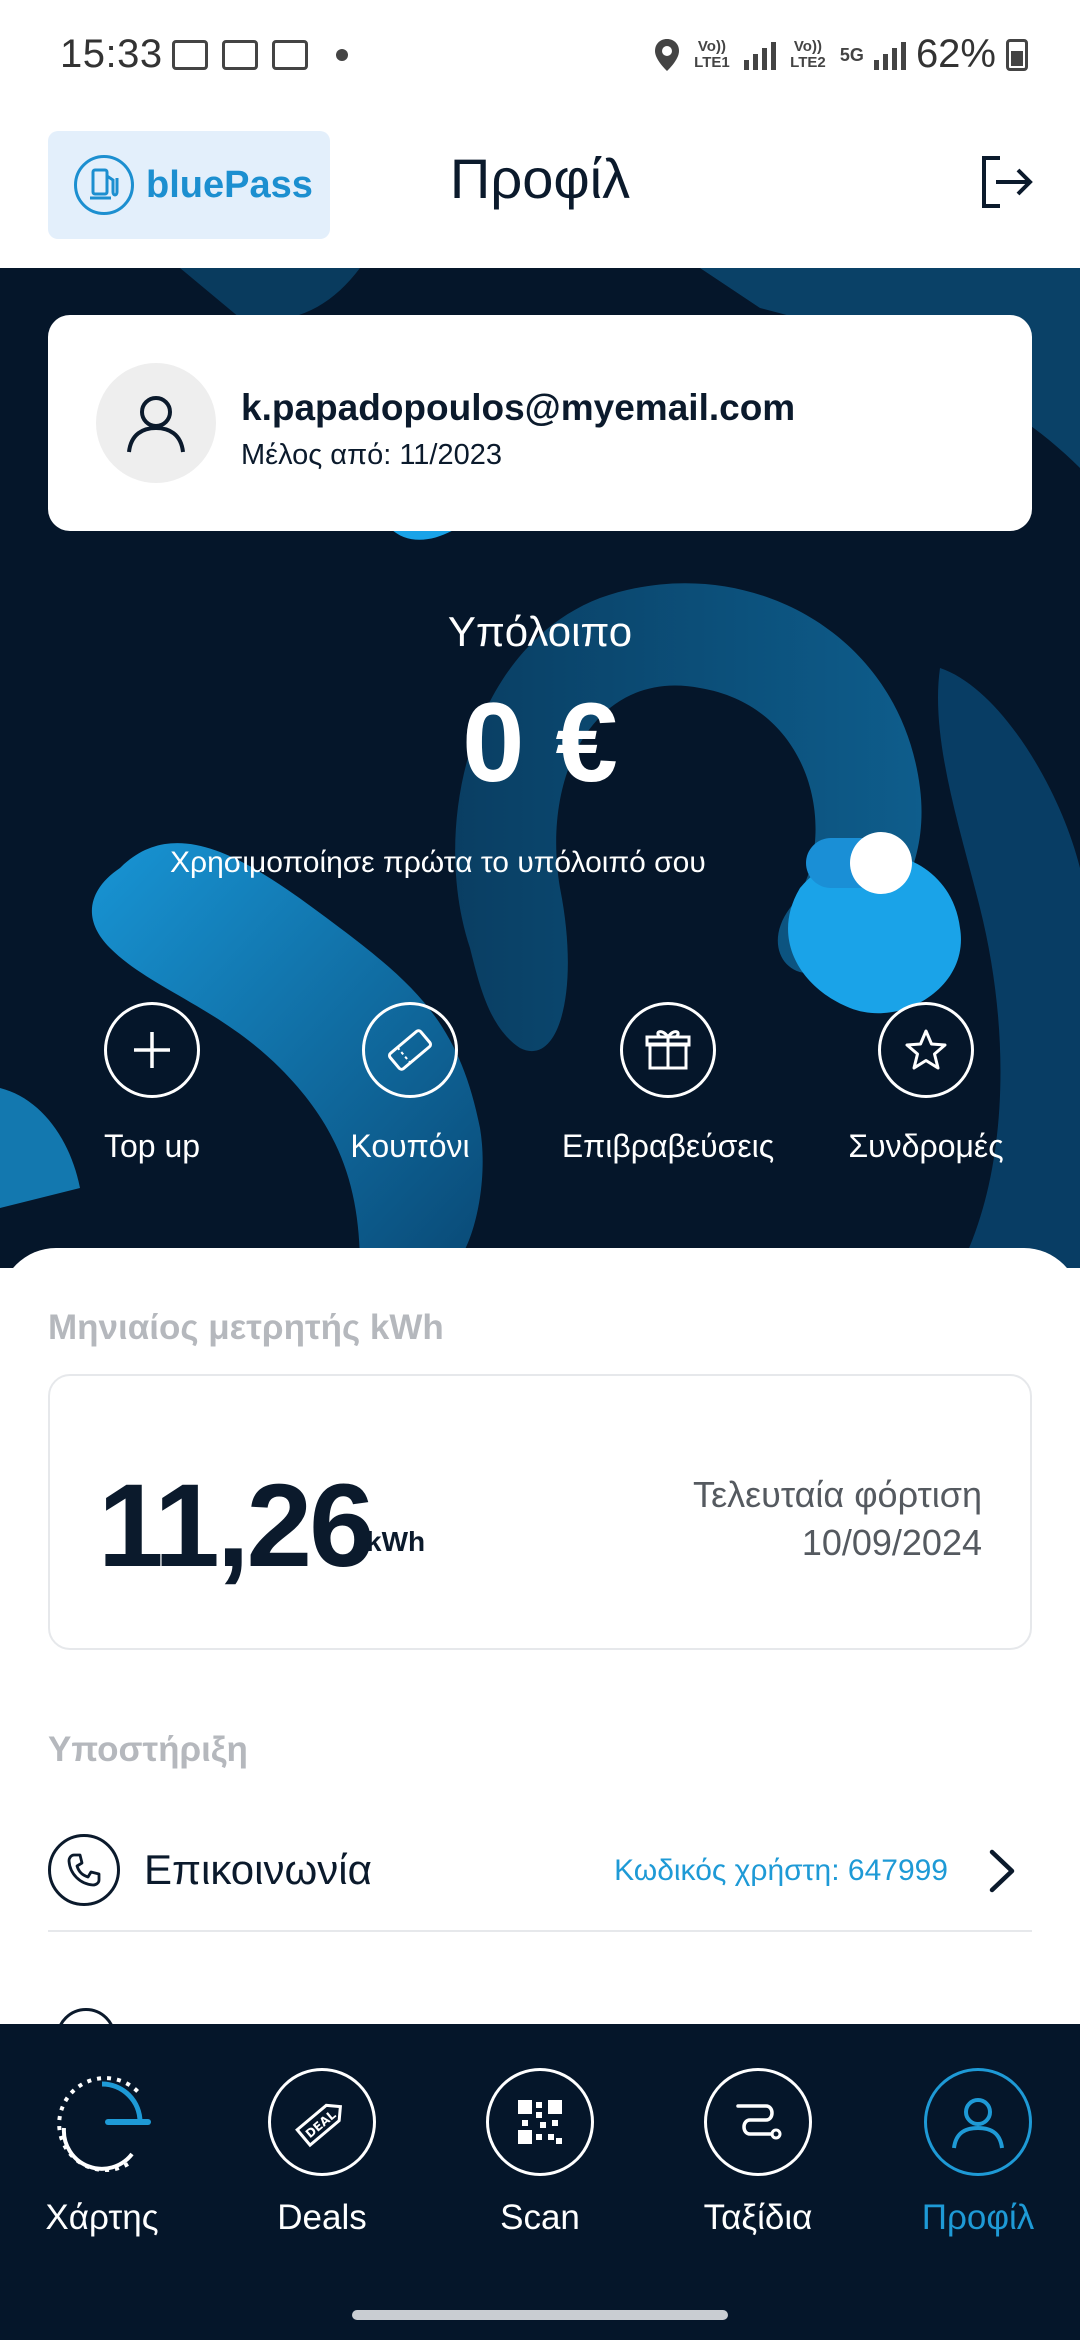  Describe the element at coordinates (1002, 1871) in the screenshot. I see `chevron-right-icon` at that location.